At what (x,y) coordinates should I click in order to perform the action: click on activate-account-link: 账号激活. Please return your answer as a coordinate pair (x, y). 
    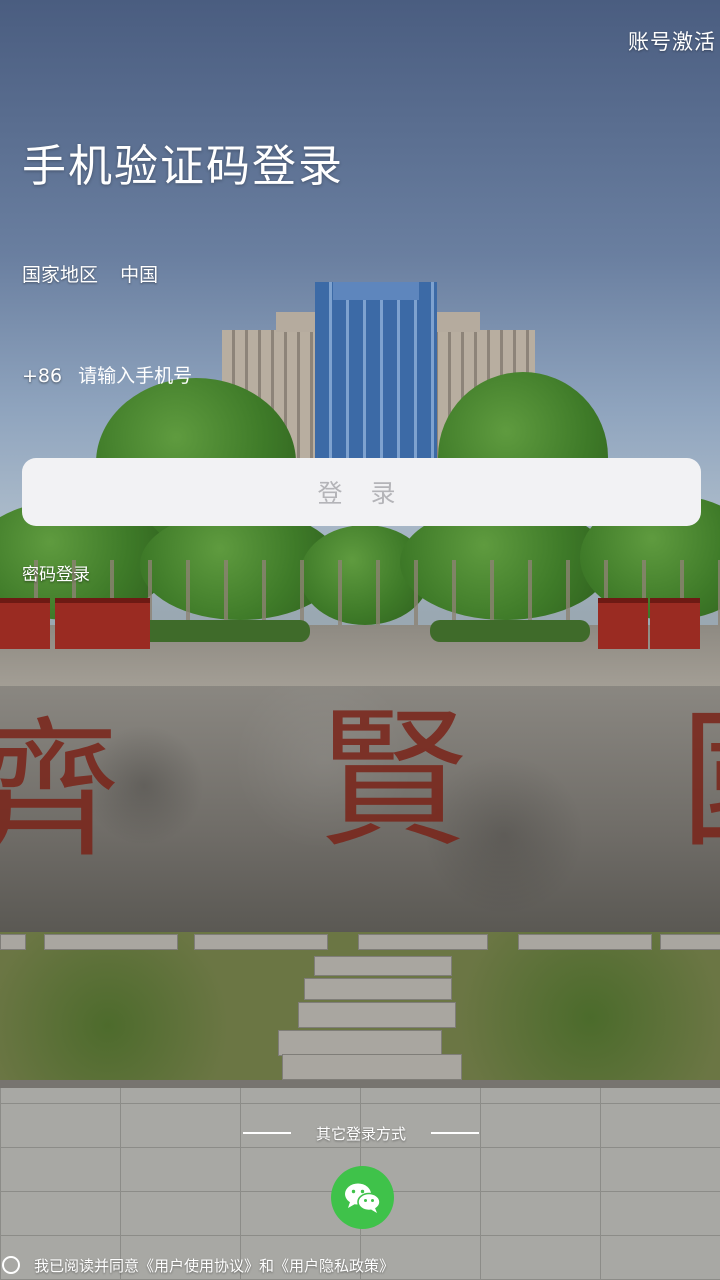
    Looking at the image, I should click on (672, 41).